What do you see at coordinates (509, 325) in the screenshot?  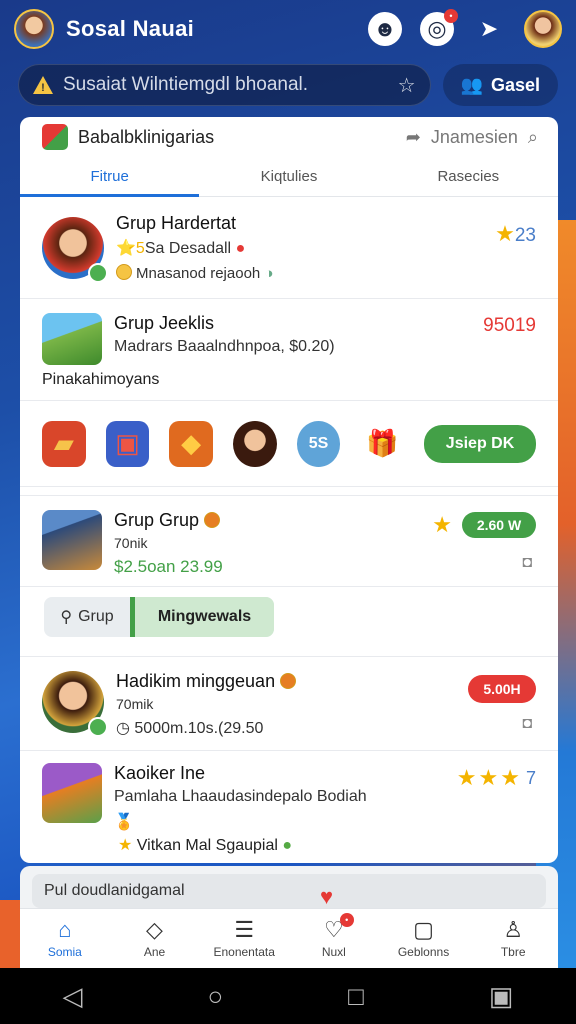 I see `item-score-value: 95019` at bounding box center [509, 325].